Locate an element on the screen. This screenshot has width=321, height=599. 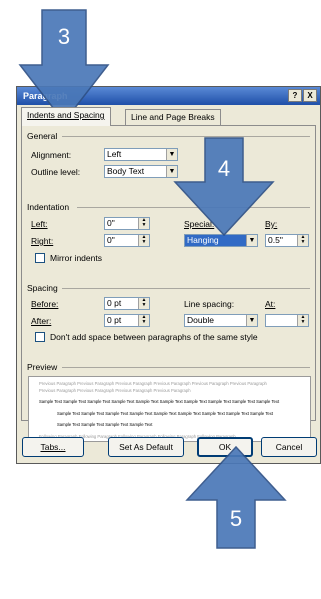
tab-indents-and-spacing: Indents and Spacing is located at coordinates (66, 116).